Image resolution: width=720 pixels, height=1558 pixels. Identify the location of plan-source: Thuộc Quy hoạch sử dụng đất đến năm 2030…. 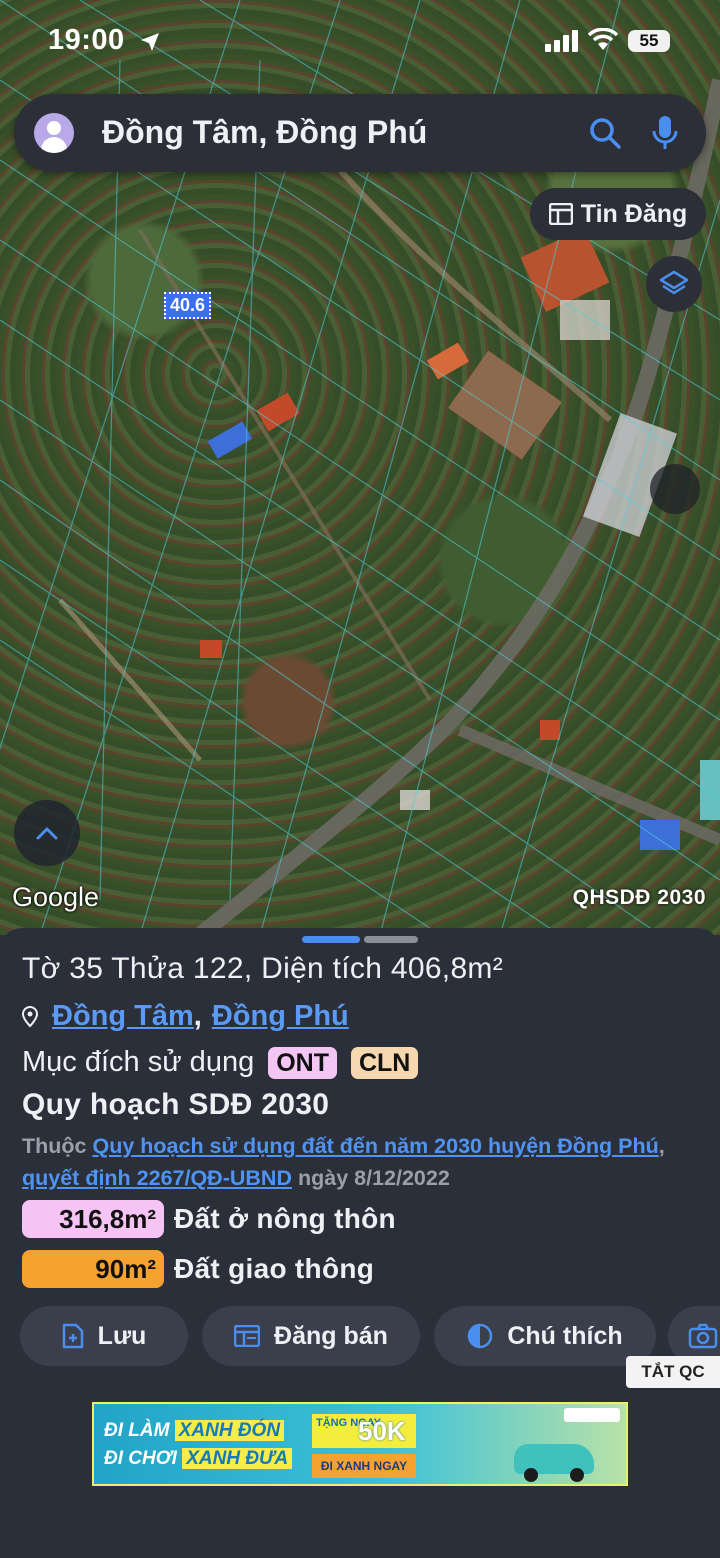
(343, 1162).